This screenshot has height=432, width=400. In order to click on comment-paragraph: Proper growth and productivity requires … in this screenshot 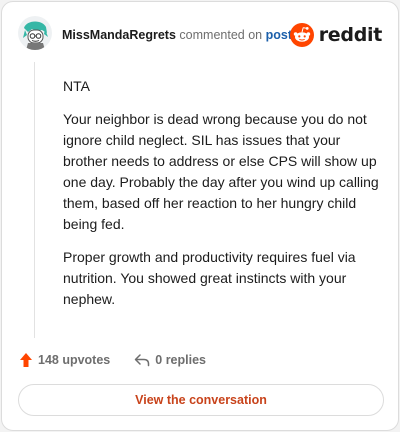, I will do `click(209, 278)`.